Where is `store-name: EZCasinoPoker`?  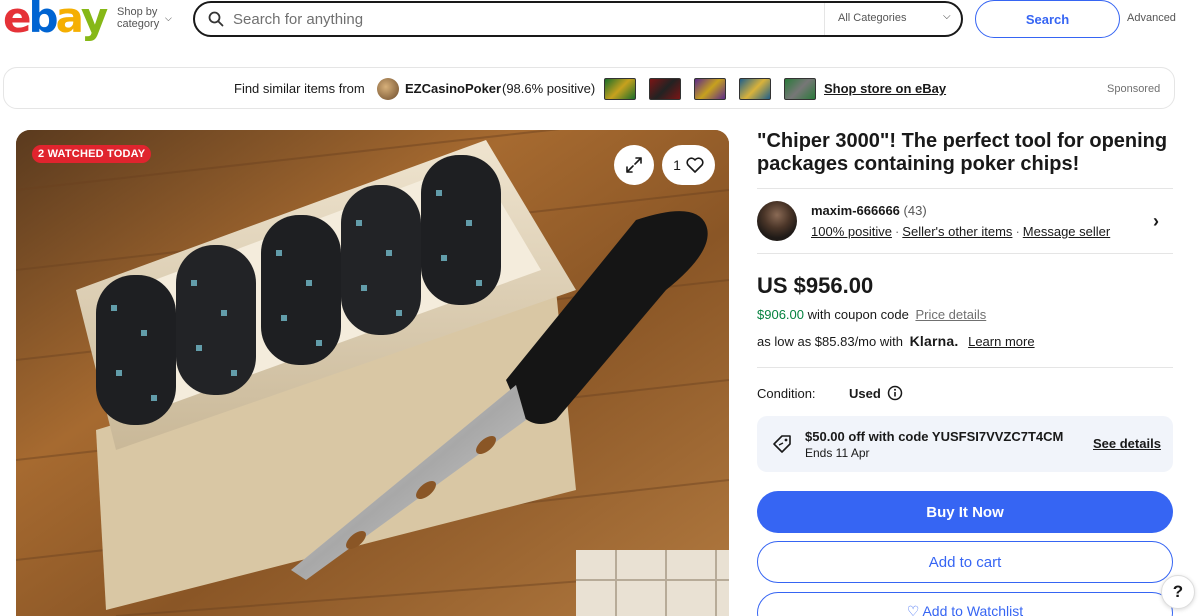 store-name: EZCasinoPoker is located at coordinates (453, 88).